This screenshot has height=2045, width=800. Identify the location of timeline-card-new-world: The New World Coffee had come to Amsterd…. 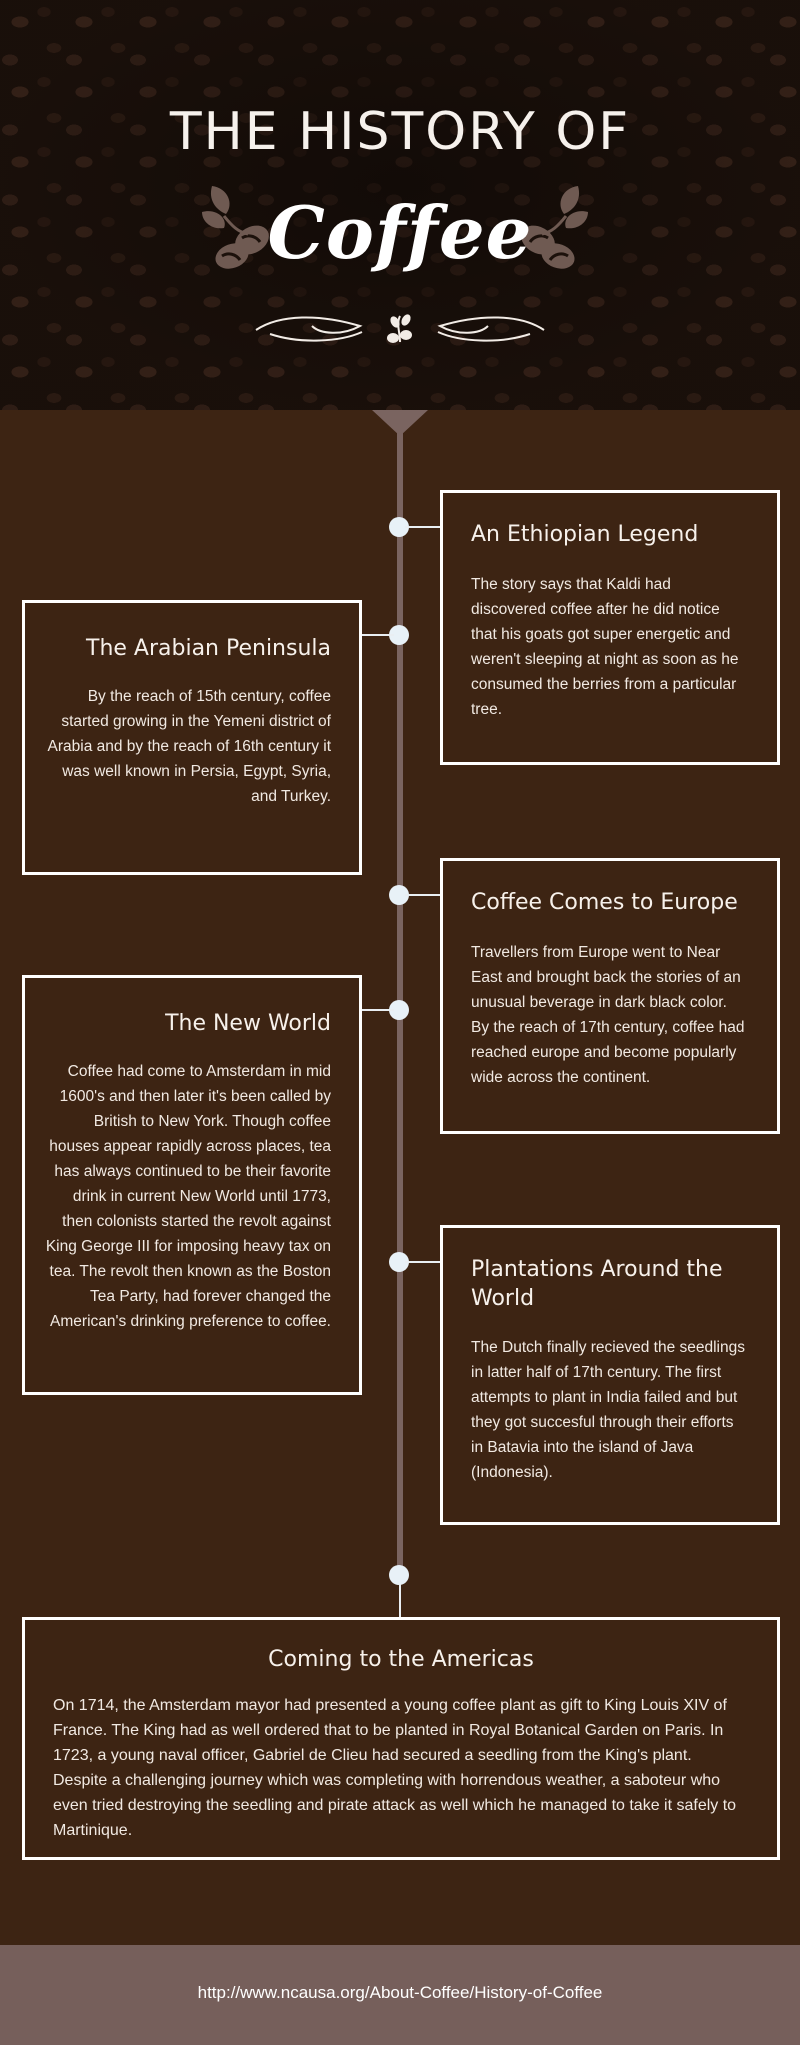
(192, 1185).